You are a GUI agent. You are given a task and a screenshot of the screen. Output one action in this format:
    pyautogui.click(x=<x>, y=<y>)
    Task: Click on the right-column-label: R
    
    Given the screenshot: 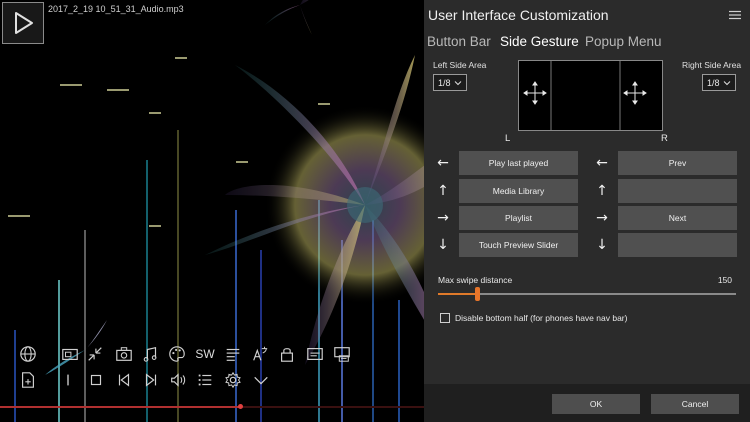 What is the action you would take?
    pyautogui.click(x=664, y=138)
    